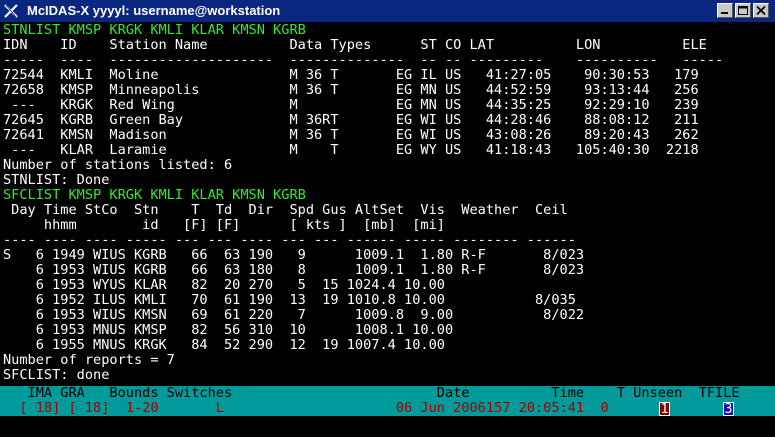 This screenshot has width=775, height=437. Describe the element at coordinates (118, 165) in the screenshot. I see `output-line: Number of stations listed: 6` at that location.